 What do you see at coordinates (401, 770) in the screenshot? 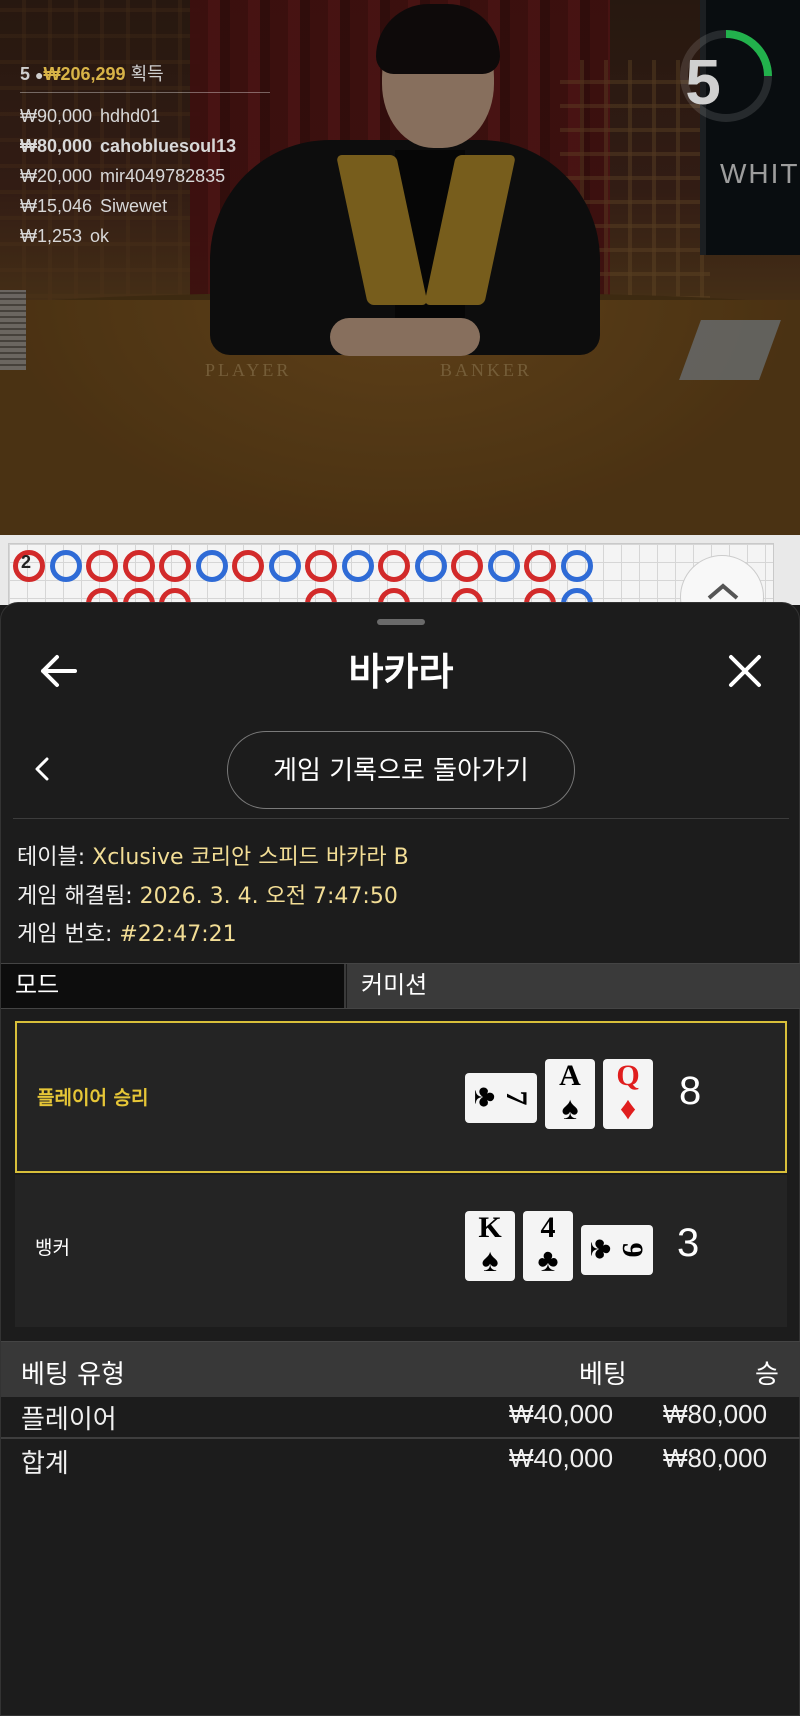
I see `back-to-history-button: 게임 기록으로 돌아가기` at bounding box center [401, 770].